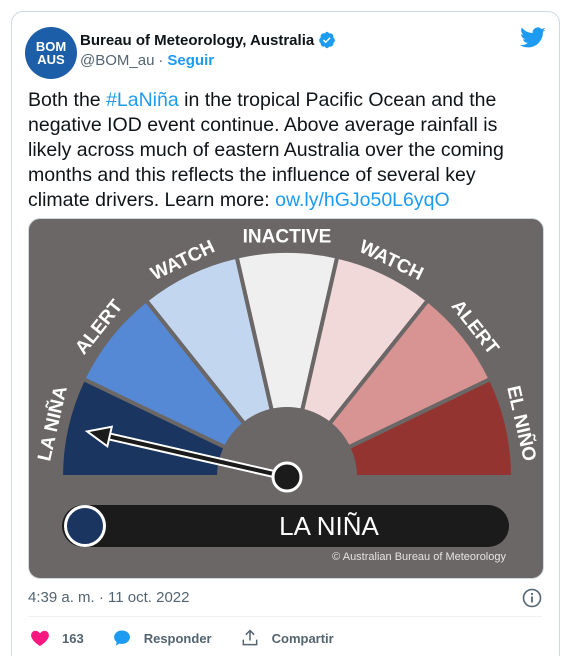 The height and width of the screenshot is (656, 570). Describe the element at coordinates (327, 40) in the screenshot. I see `verified-badge-icon` at that location.